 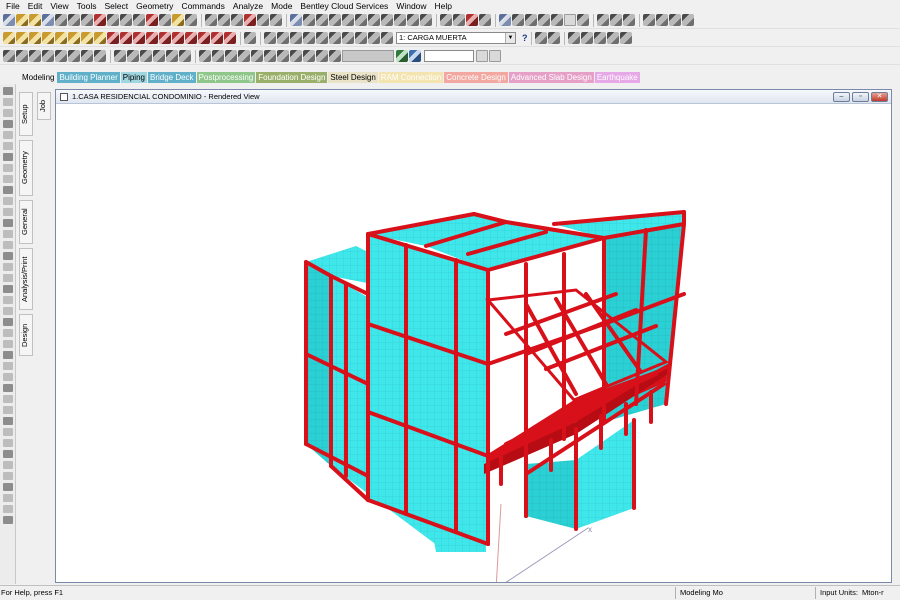 What do you see at coordinates (38, 77) in the screenshot?
I see `module-tab-modeling: Modeling` at bounding box center [38, 77].